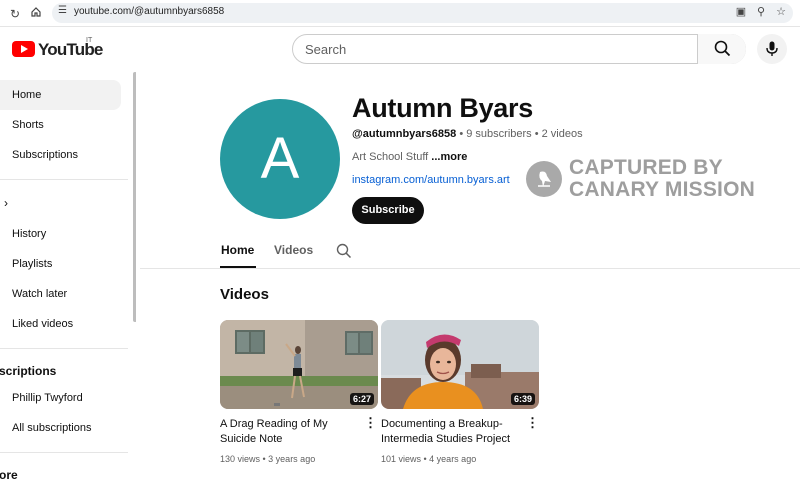 This screenshot has width=800, height=493. What do you see at coordinates (662, 189) in the screenshot?
I see `watermark-line-2: CANARY MISSION` at bounding box center [662, 189].